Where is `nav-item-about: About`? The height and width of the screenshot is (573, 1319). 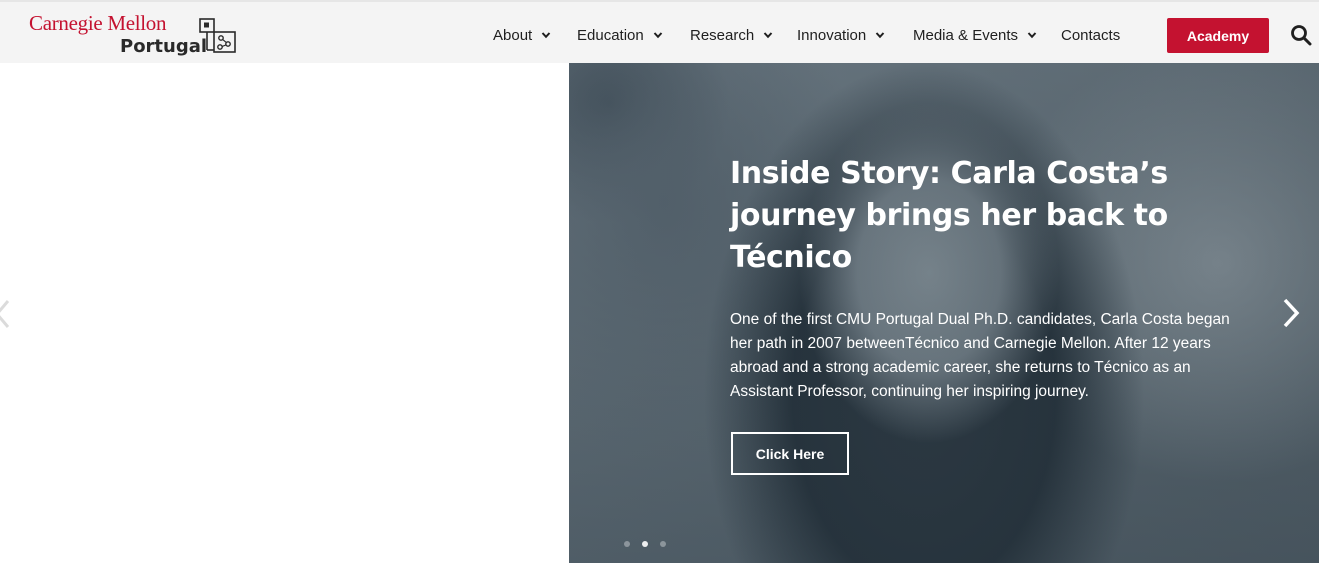
nav-item-about: About is located at coordinates (522, 35).